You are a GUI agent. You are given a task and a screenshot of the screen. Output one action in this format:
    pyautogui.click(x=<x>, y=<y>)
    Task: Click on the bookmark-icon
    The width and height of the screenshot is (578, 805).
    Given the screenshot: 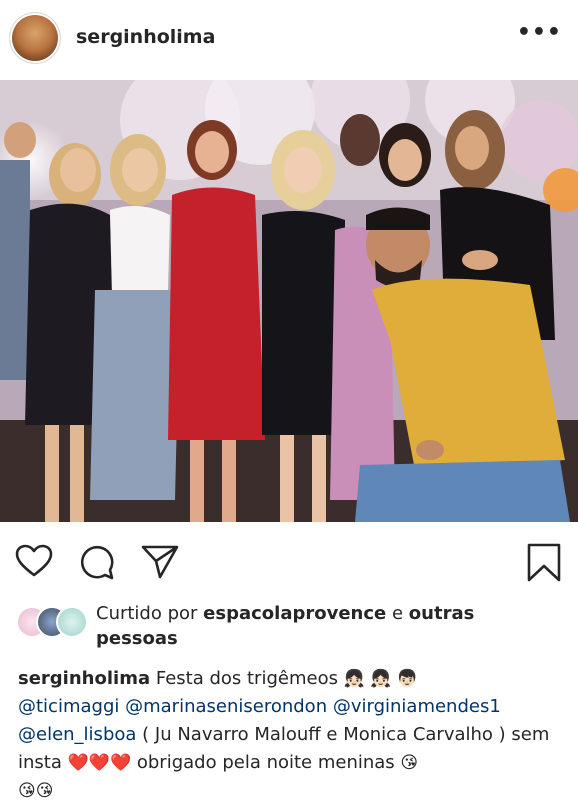 What is the action you would take?
    pyautogui.click(x=544, y=562)
    